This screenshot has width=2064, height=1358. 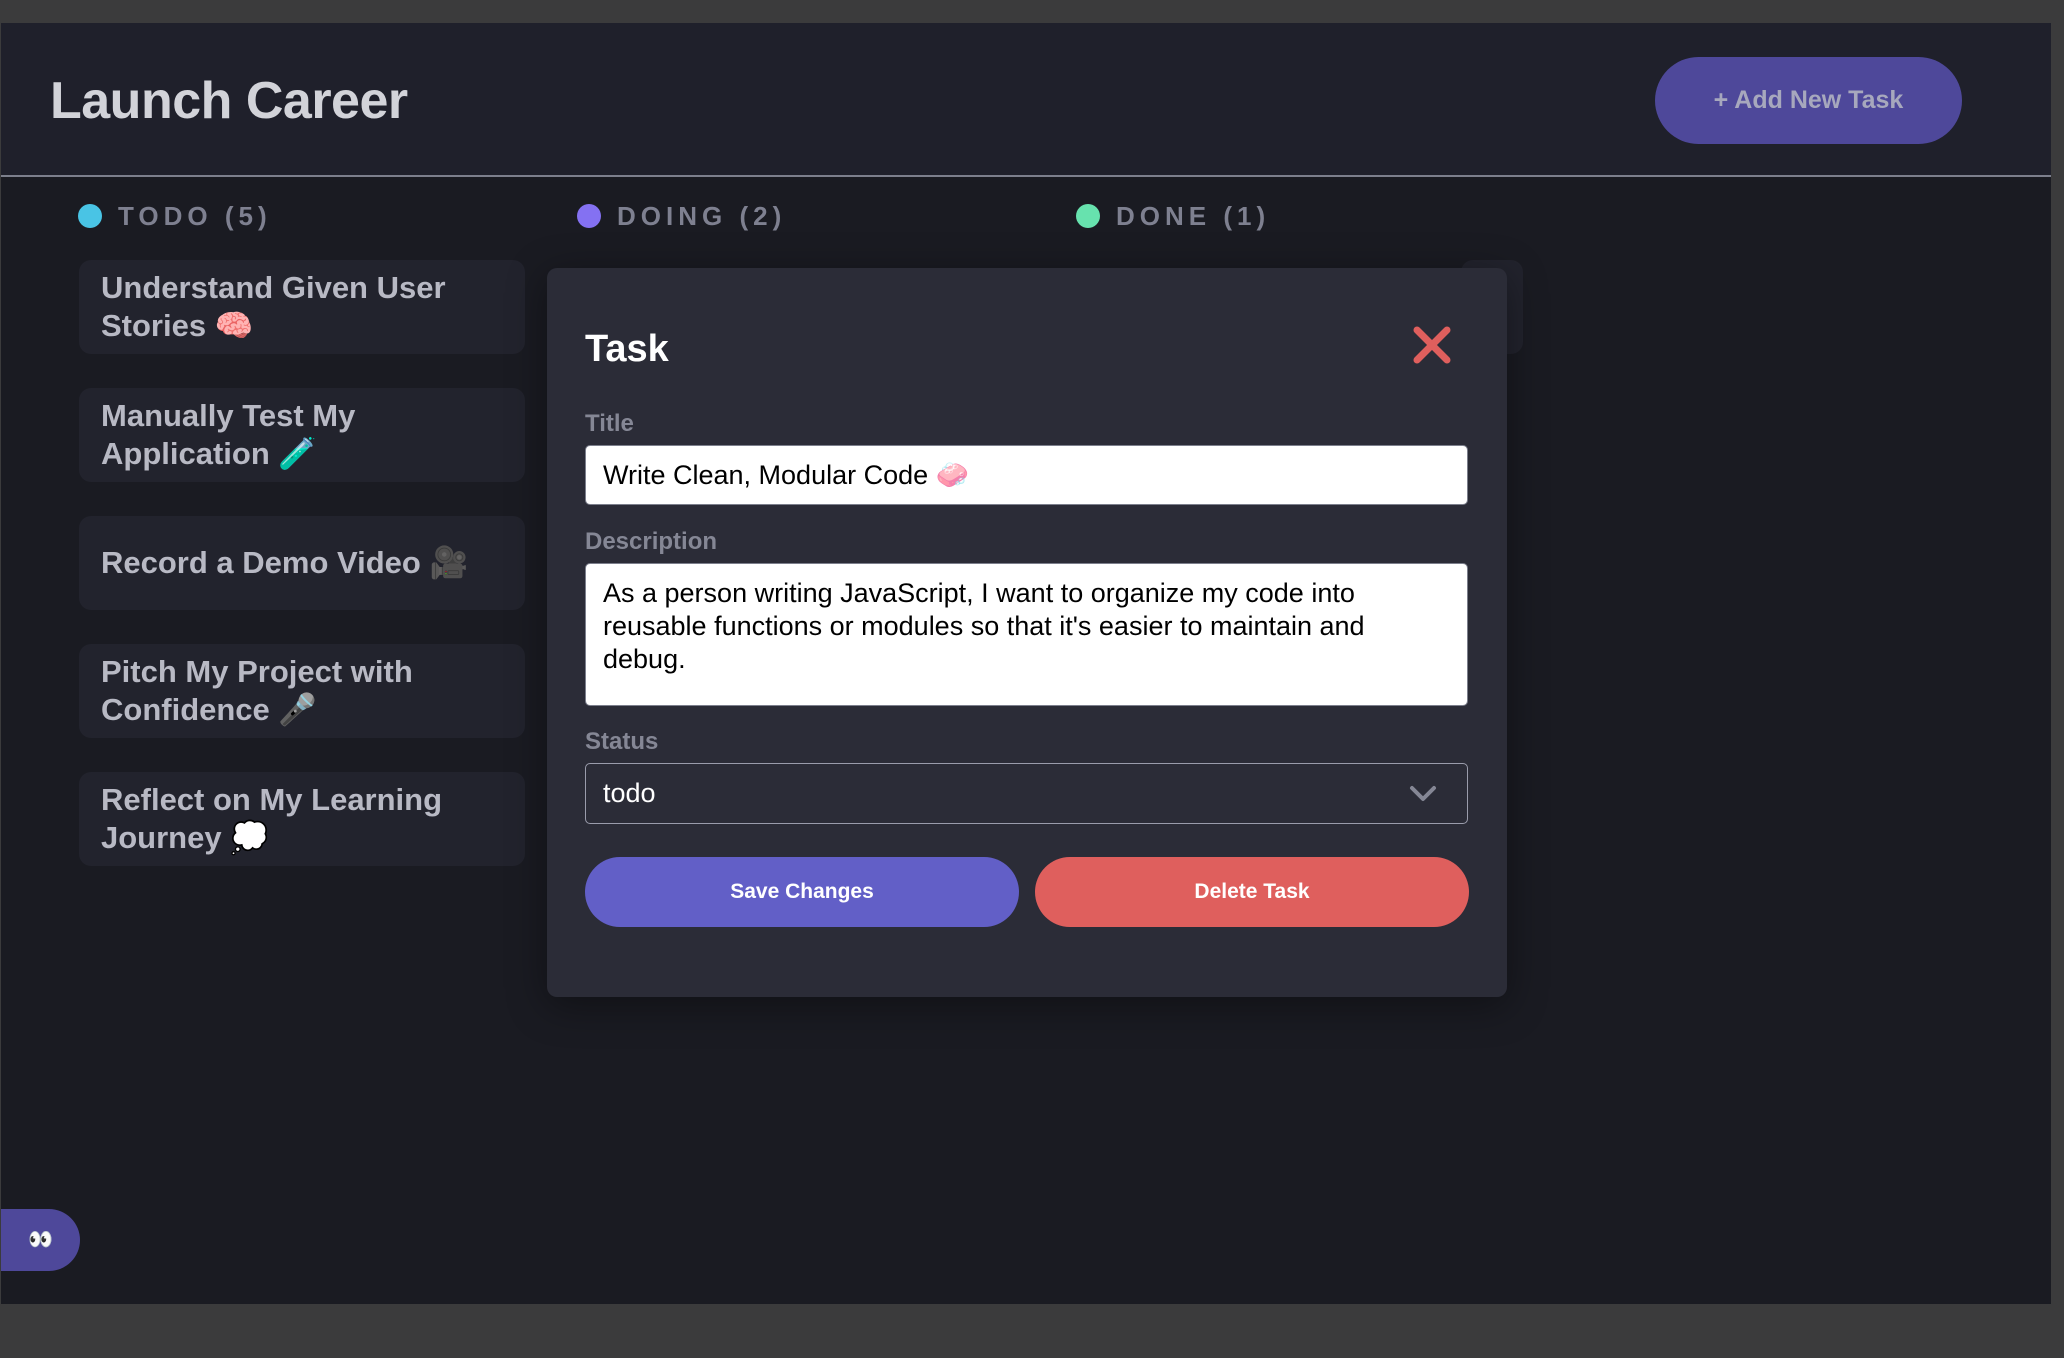 What do you see at coordinates (302, 563) in the screenshot?
I see `task-card: Record a Demo Video 🎥` at bounding box center [302, 563].